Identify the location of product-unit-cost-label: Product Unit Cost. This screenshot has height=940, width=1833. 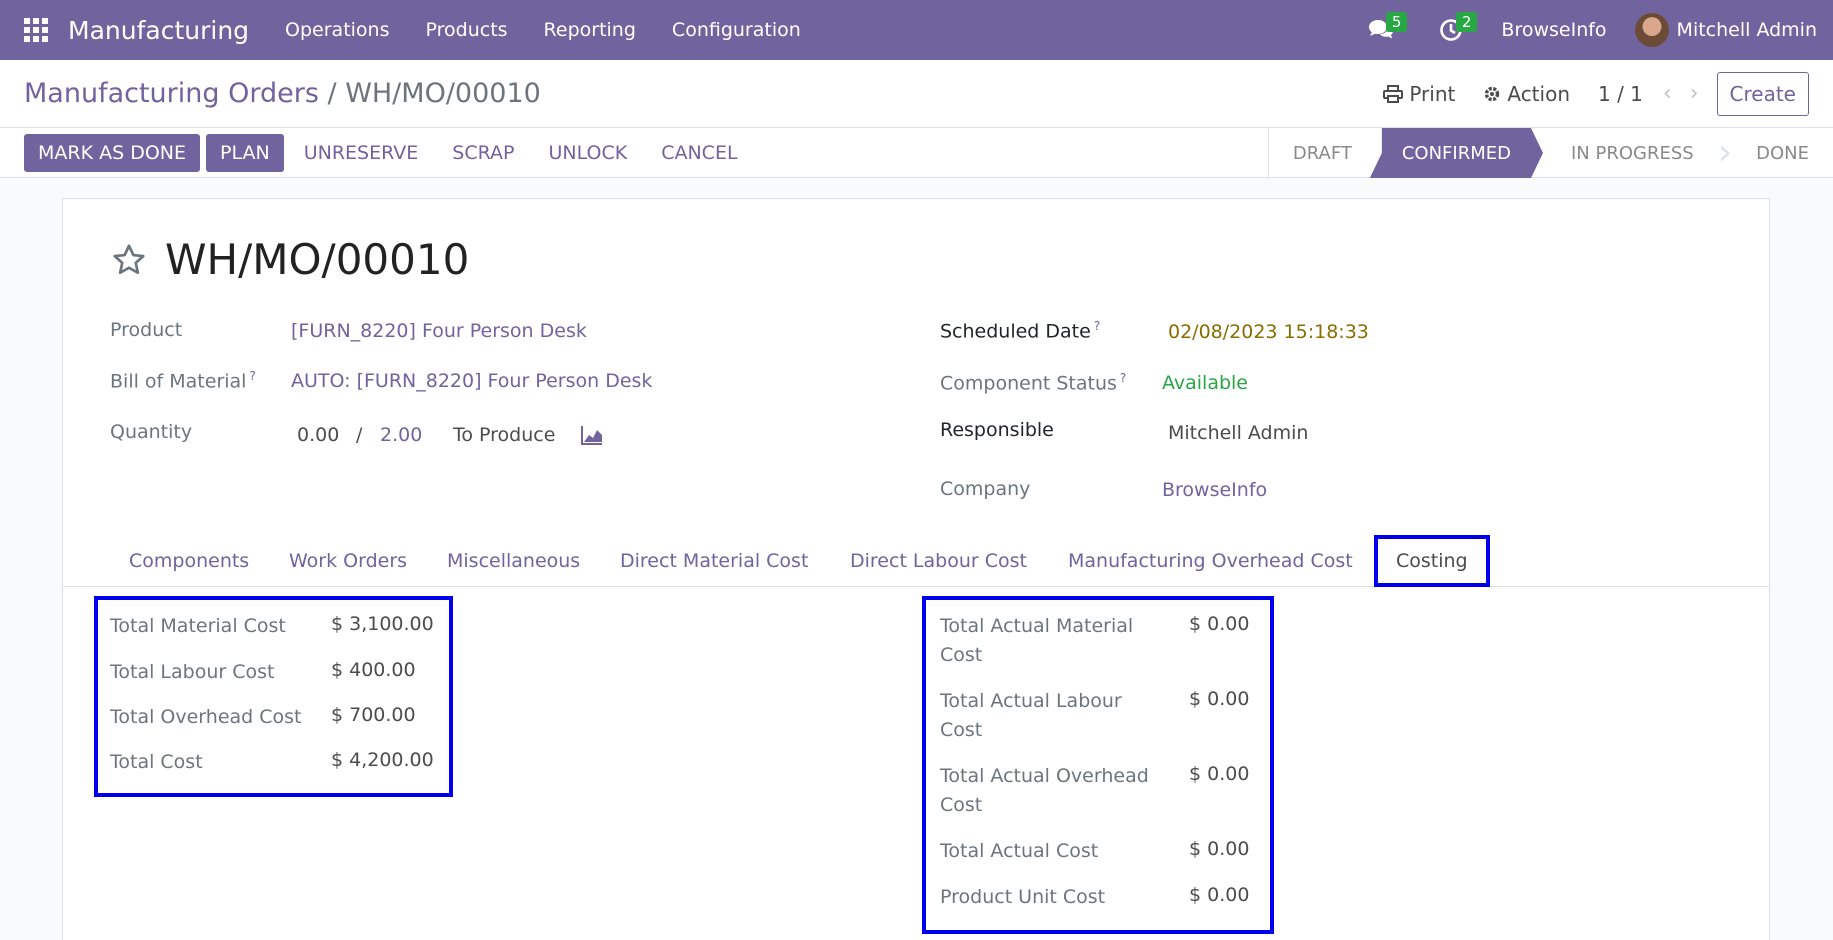
(1023, 897).